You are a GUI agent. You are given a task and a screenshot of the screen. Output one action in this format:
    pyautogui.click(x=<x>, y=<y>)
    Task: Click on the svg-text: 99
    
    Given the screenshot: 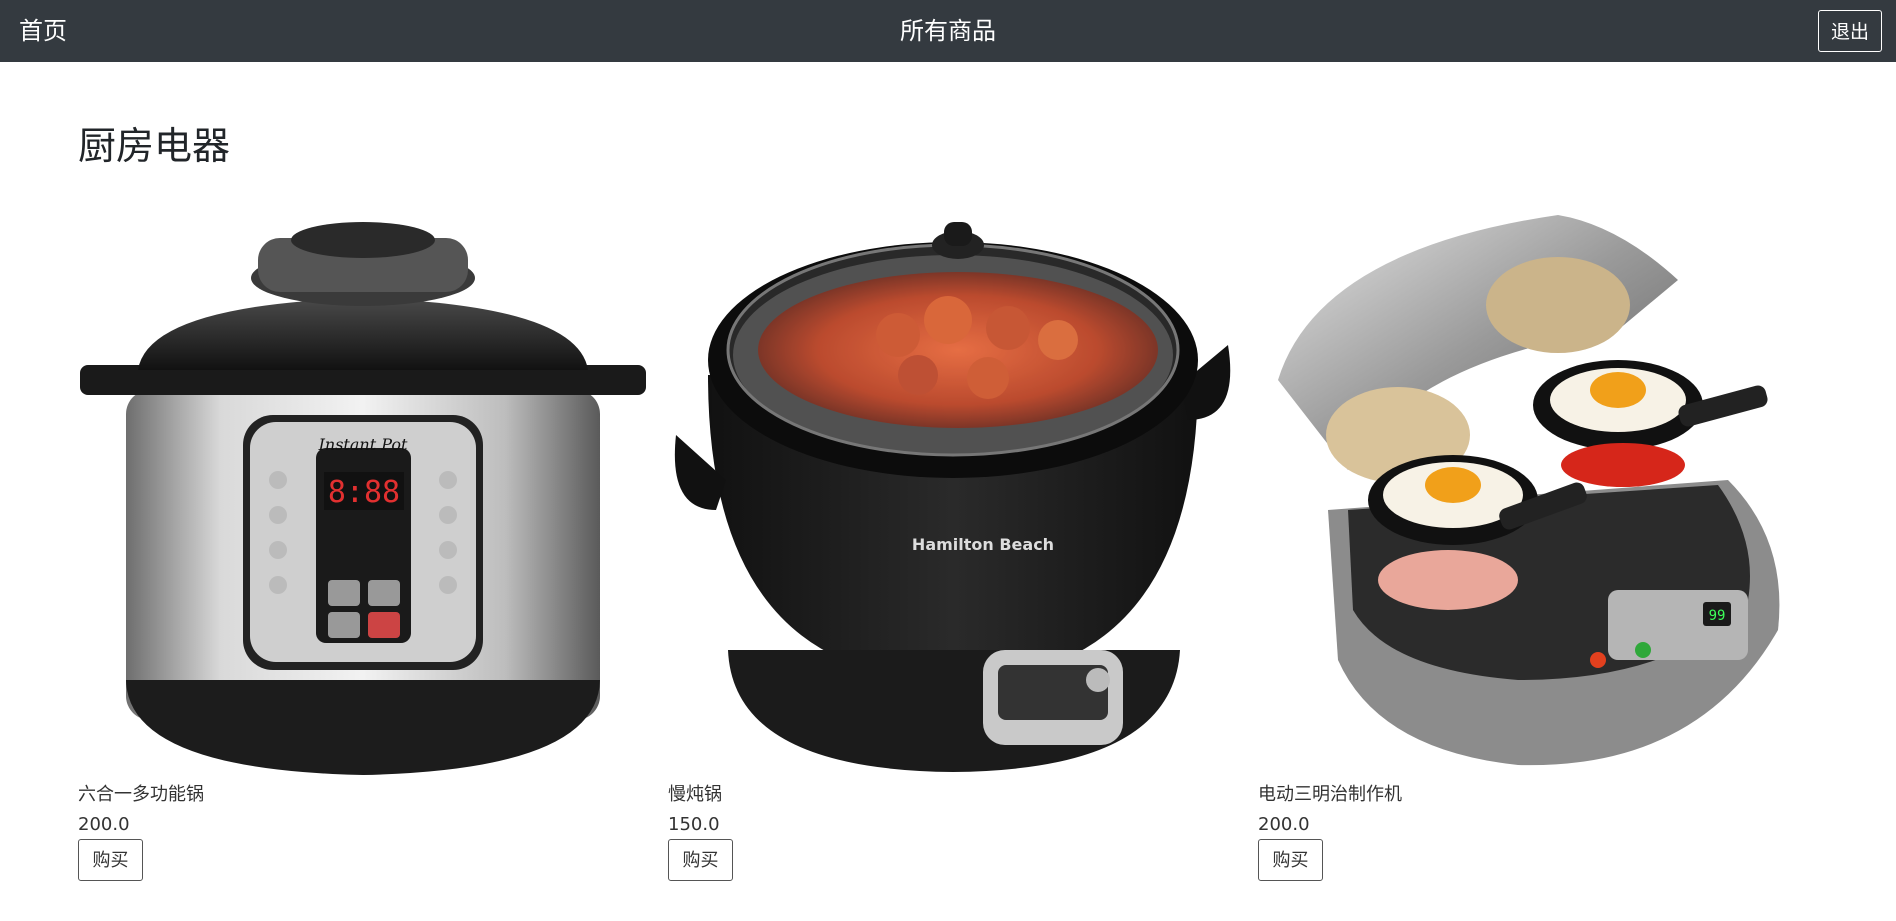 What is the action you would take?
    pyautogui.click(x=1717, y=616)
    